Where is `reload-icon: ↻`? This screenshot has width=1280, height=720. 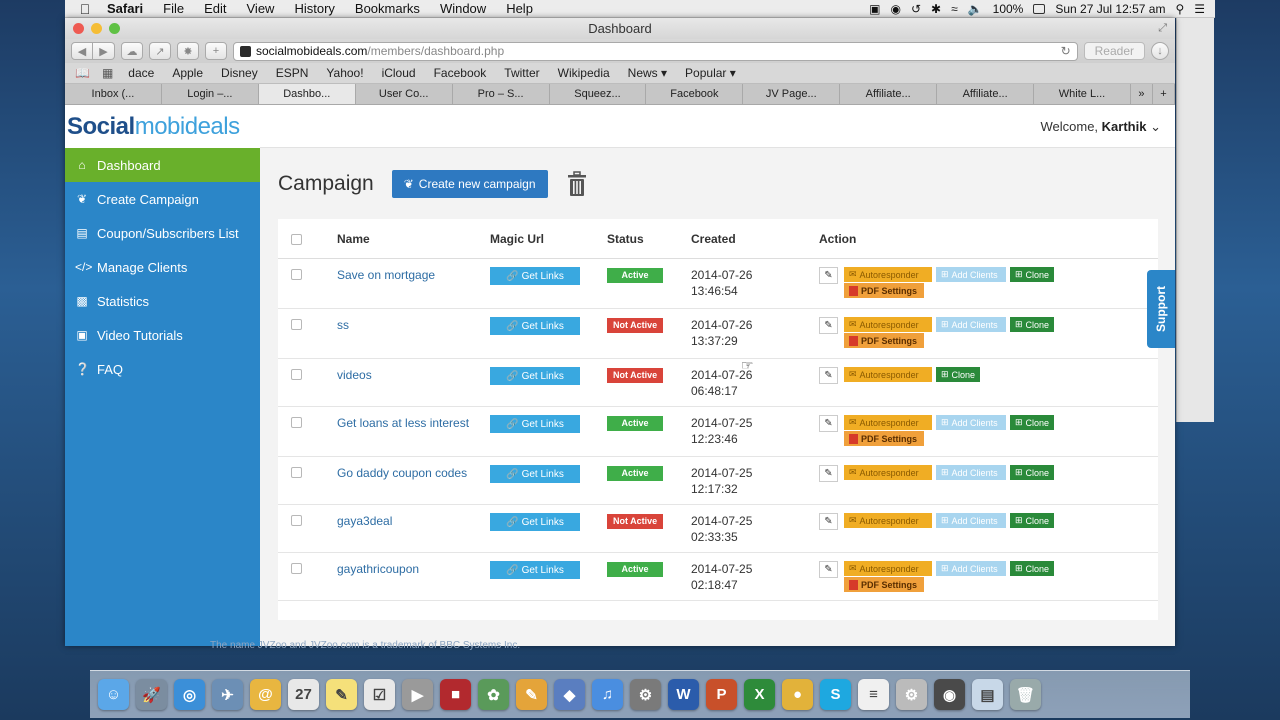 reload-icon: ↻ is located at coordinates (1066, 51).